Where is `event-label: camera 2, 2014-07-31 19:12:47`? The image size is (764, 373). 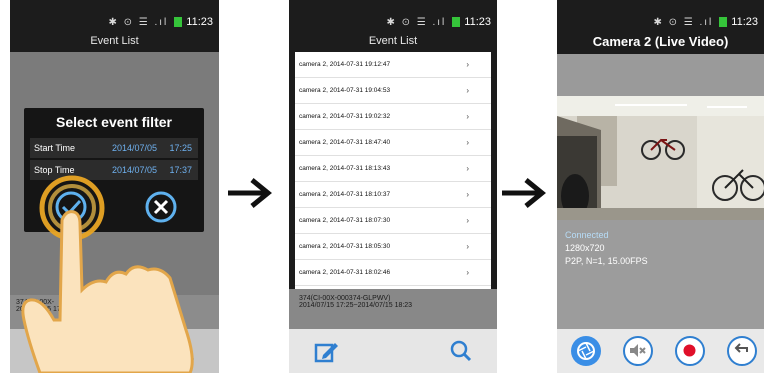
event-label: camera 2, 2014-07-31 19:12:47 is located at coordinates (345, 64).